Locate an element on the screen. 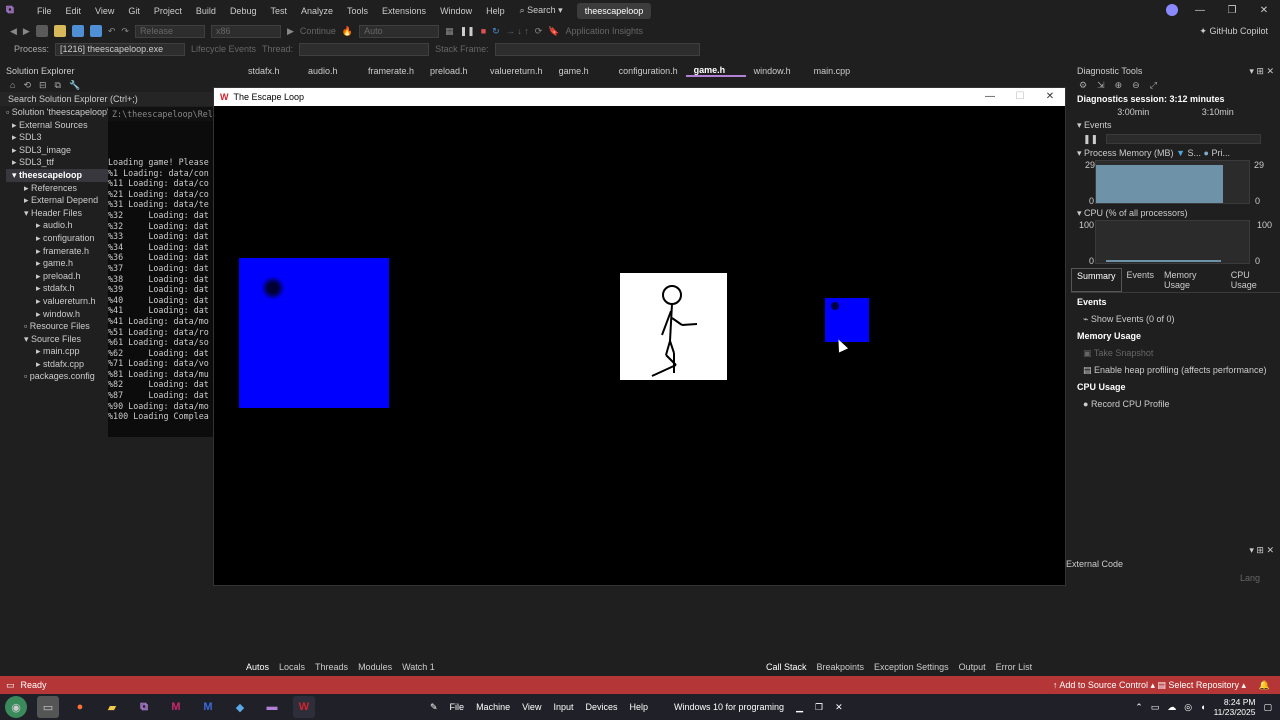 This screenshot has width=1280, height=720. visual-studio-logo-icon: ⧉ is located at coordinates (14, 11).